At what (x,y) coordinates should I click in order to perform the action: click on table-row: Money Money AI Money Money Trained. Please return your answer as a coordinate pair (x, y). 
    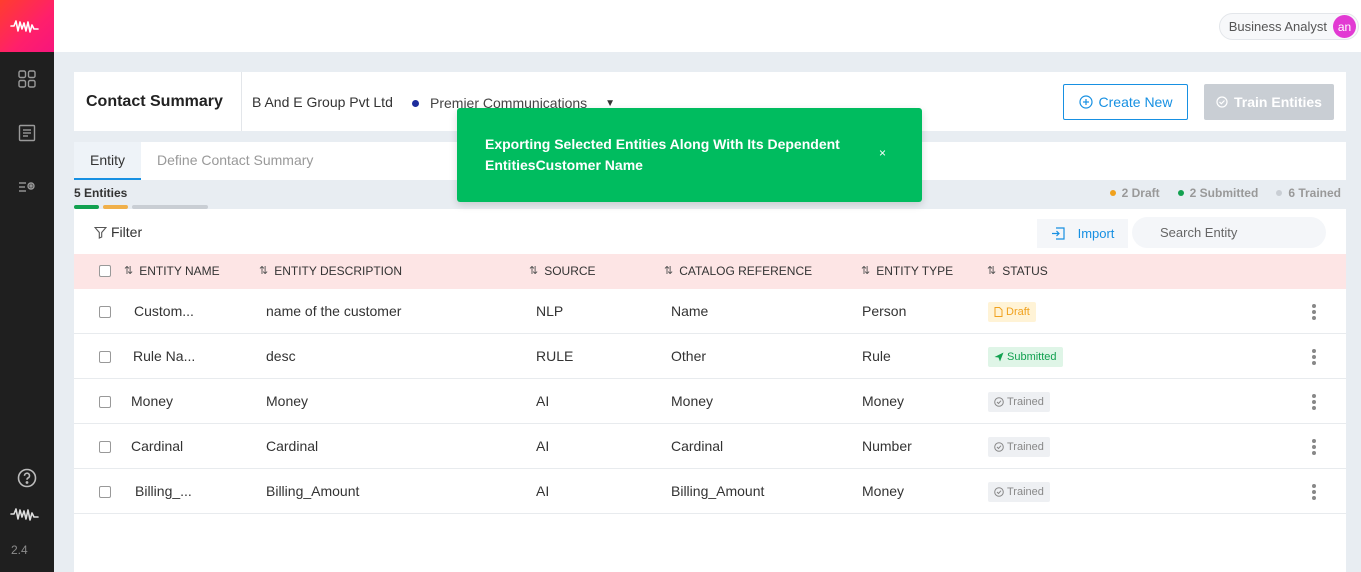
    Looking at the image, I should click on (710, 401).